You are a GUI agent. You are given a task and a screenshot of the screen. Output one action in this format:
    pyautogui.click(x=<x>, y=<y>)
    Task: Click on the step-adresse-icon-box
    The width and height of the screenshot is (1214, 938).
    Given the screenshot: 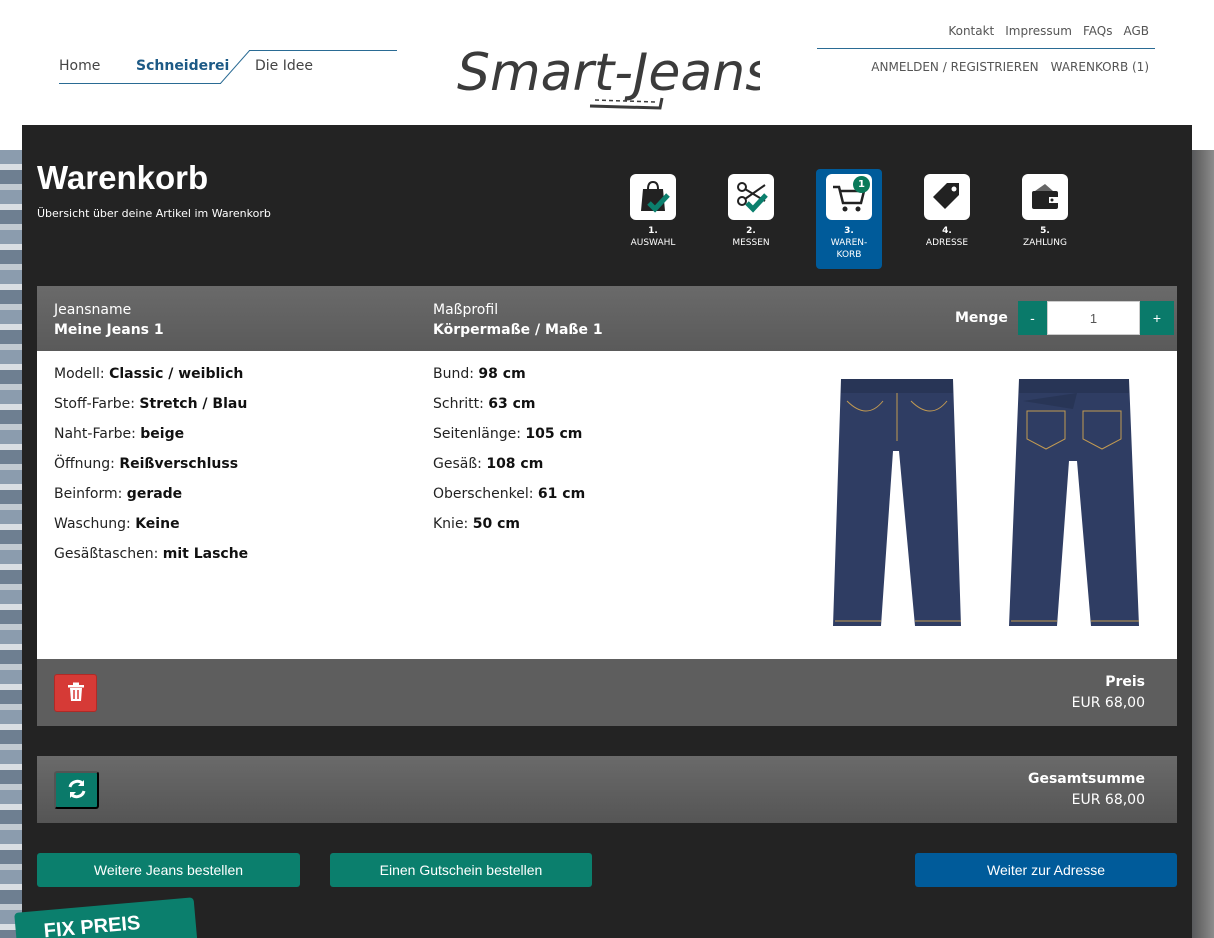 What is the action you would take?
    pyautogui.click(x=947, y=197)
    